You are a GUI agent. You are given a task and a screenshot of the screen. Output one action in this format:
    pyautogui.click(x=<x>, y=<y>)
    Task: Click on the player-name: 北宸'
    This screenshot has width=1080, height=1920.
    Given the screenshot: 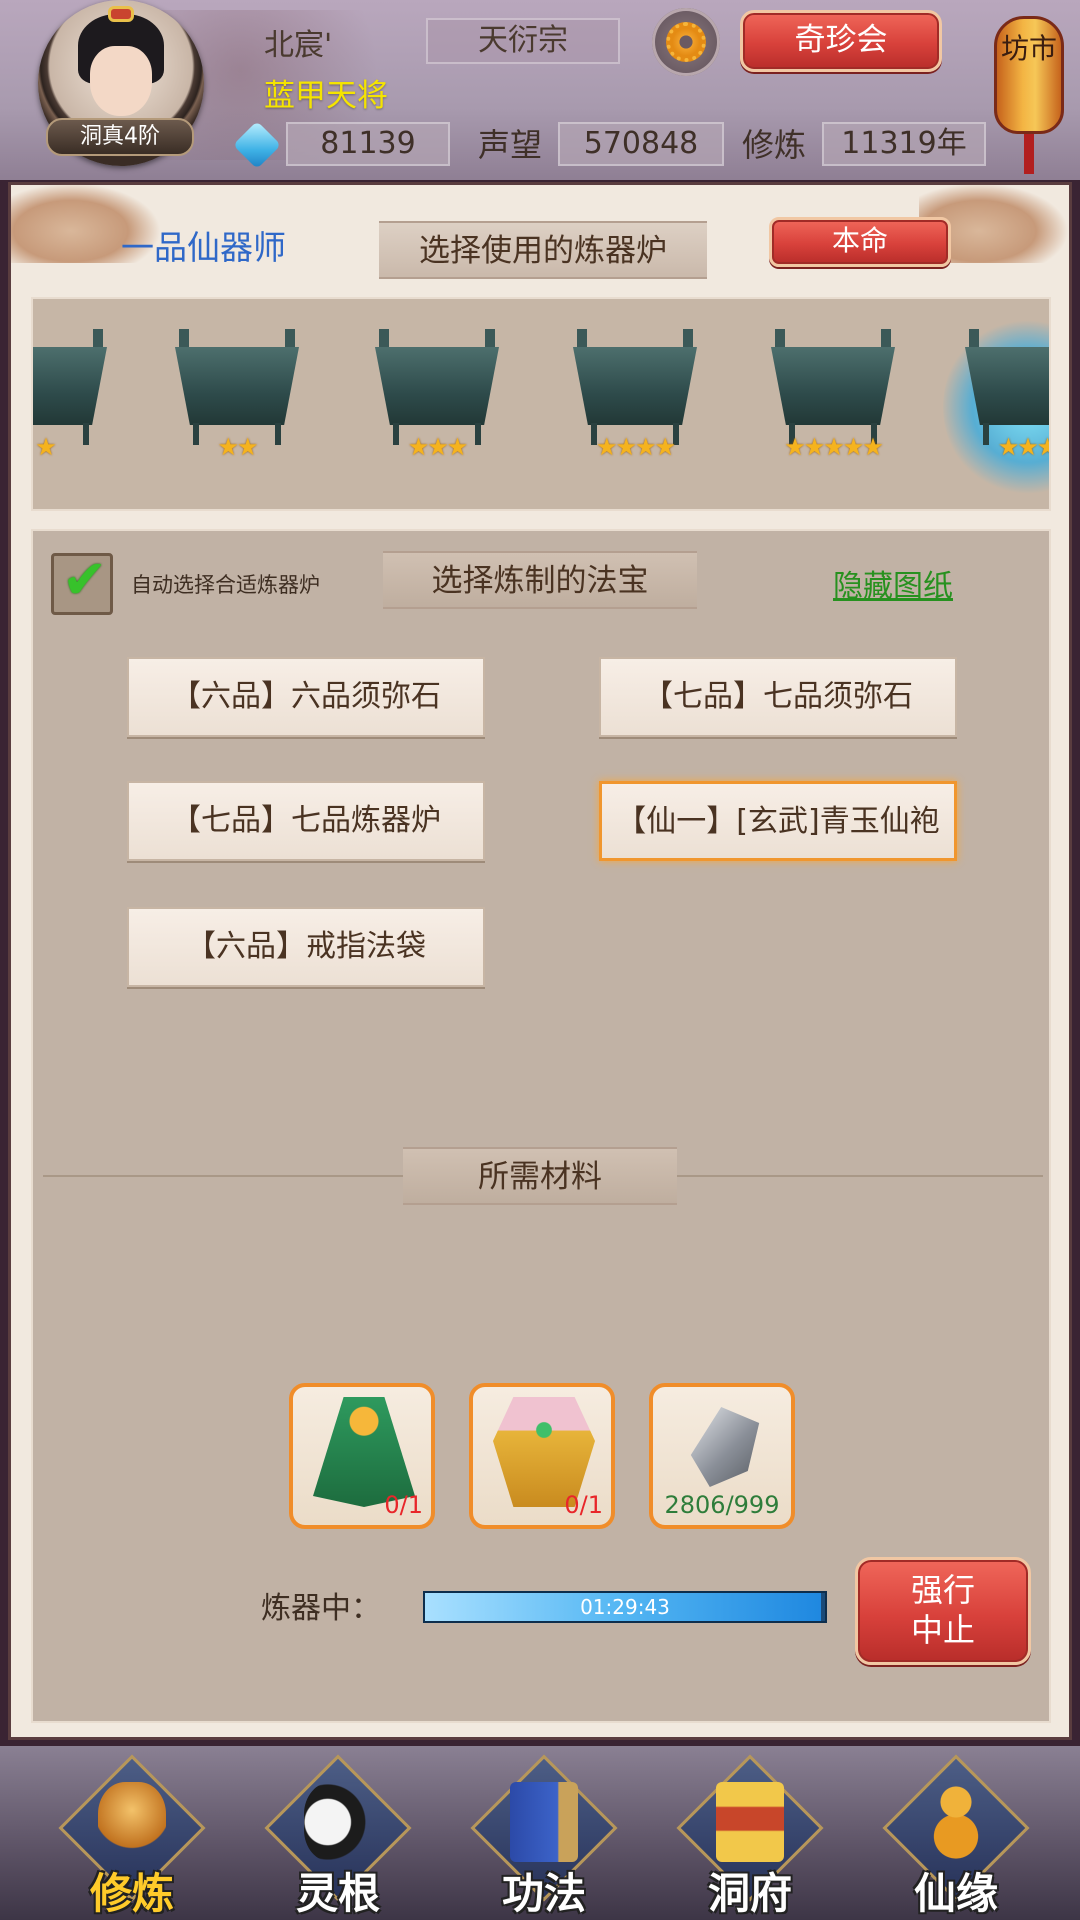 What is the action you would take?
    pyautogui.click(x=298, y=45)
    